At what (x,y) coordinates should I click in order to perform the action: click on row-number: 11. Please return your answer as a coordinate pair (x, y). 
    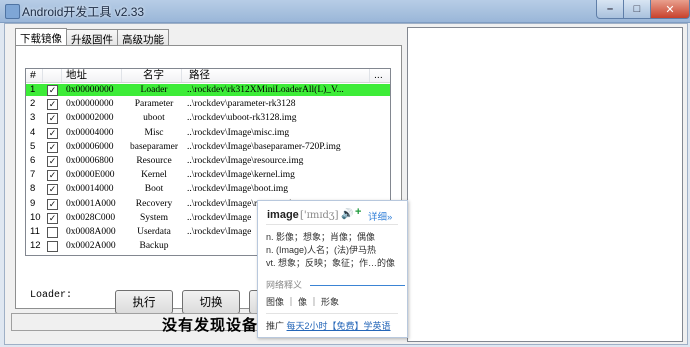
    Looking at the image, I should click on (35, 231).